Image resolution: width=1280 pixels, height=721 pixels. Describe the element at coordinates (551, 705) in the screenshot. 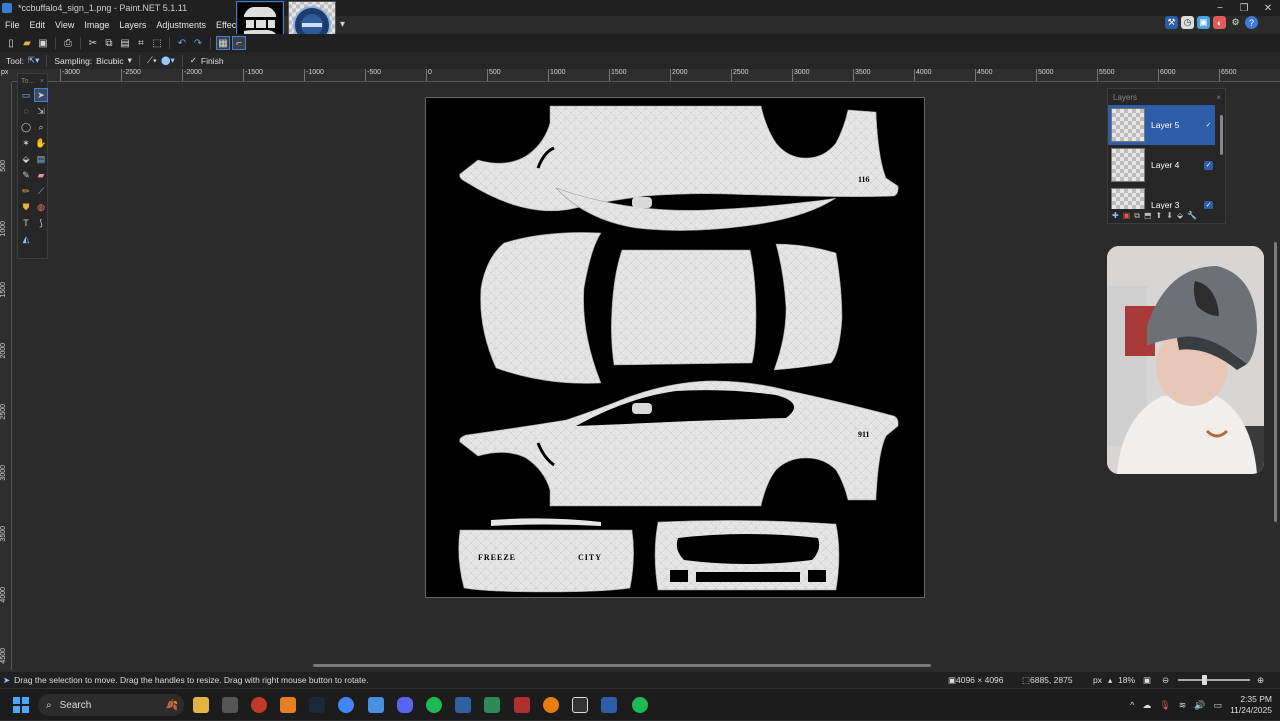

I see `blender-icon` at that location.